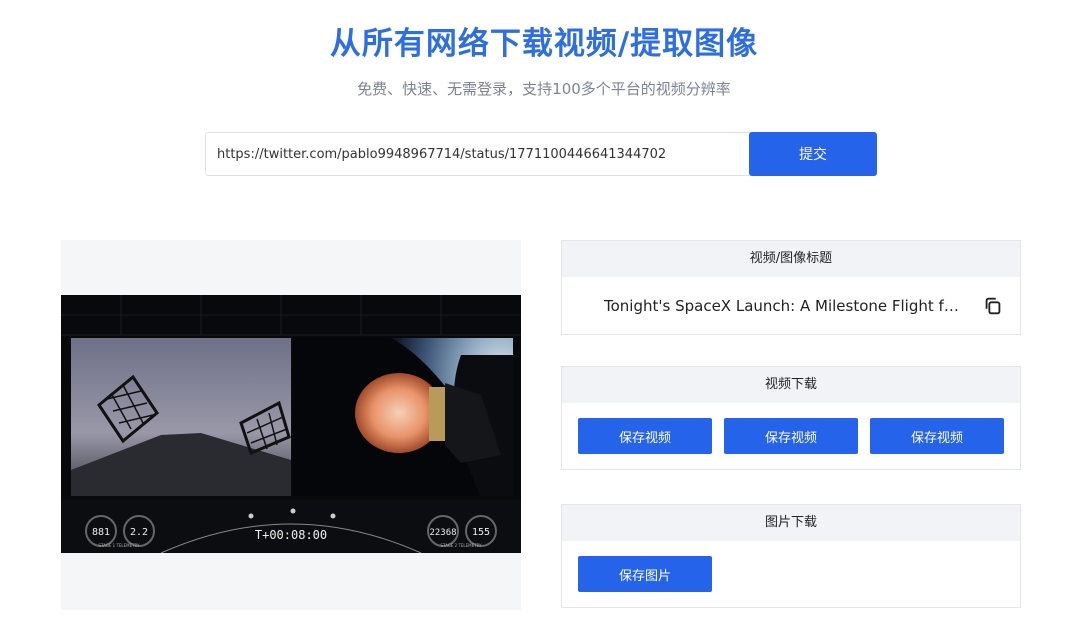 The height and width of the screenshot is (635, 1088). What do you see at coordinates (813, 154) in the screenshot?
I see `submit-button: 提交` at bounding box center [813, 154].